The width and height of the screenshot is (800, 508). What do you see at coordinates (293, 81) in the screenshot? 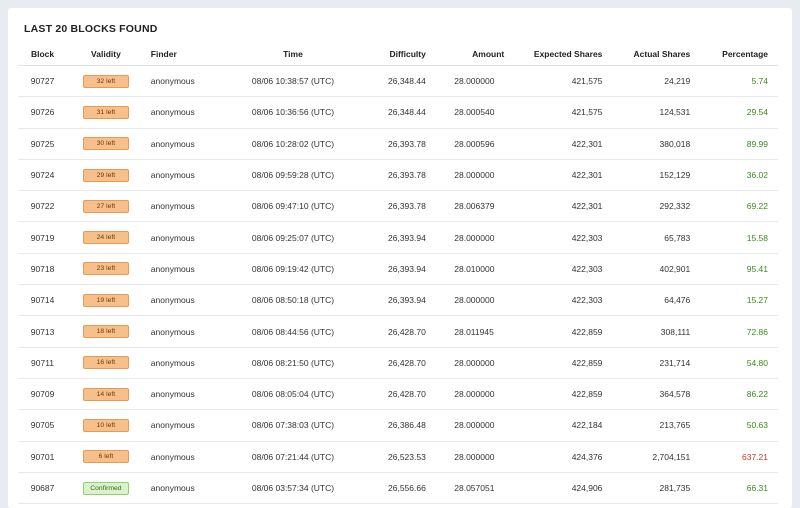
I see `time-cell: 08/06 10:38:57 (UTC)` at bounding box center [293, 81].